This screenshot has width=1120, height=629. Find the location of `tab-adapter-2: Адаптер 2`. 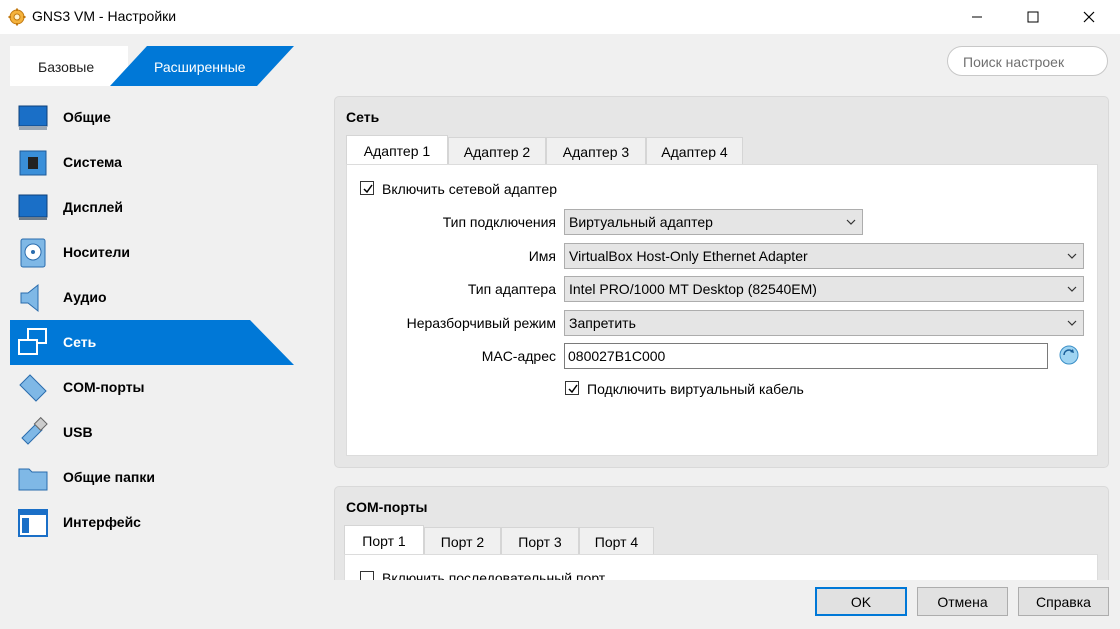

tab-adapter-2: Адаптер 2 is located at coordinates (497, 151).